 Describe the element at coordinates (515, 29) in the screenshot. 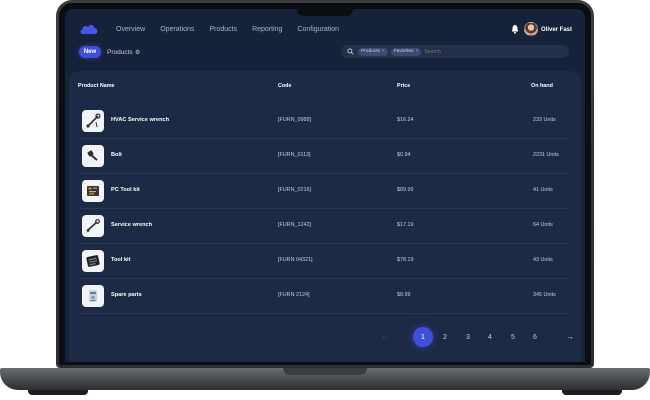

I see `bell-icon` at that location.